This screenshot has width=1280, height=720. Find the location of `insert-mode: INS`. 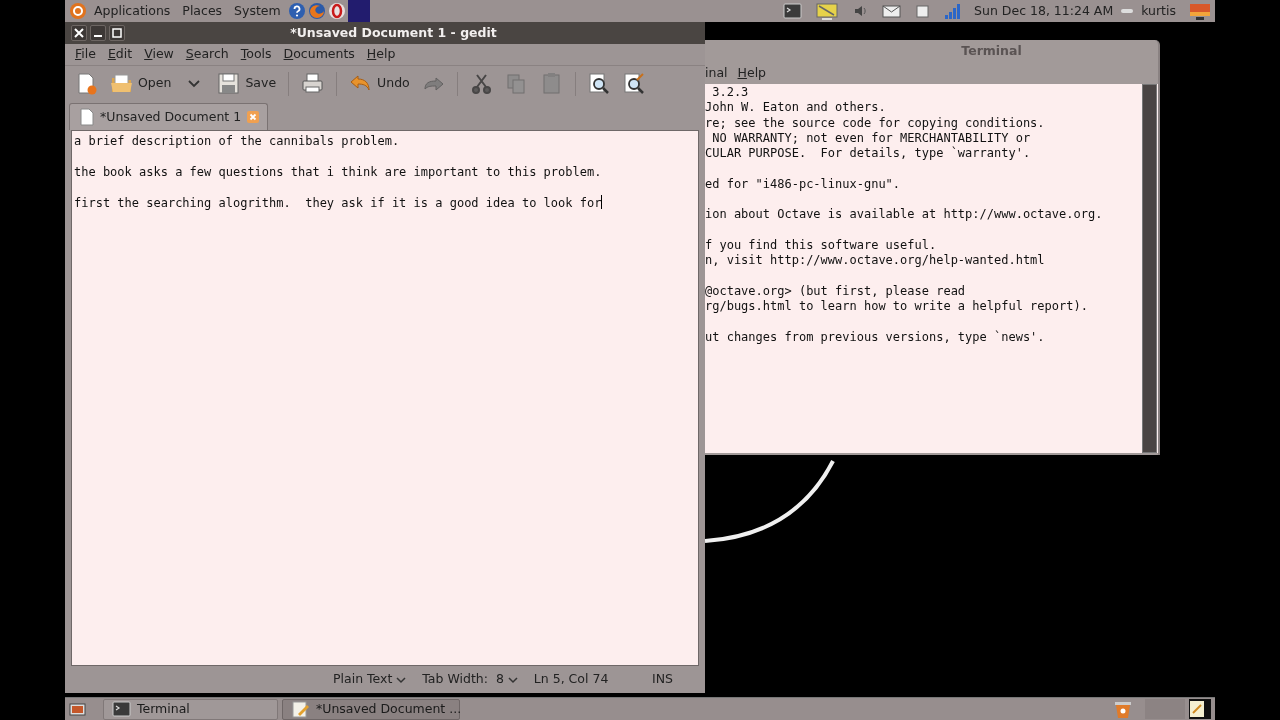

insert-mode: INS is located at coordinates (662, 679).